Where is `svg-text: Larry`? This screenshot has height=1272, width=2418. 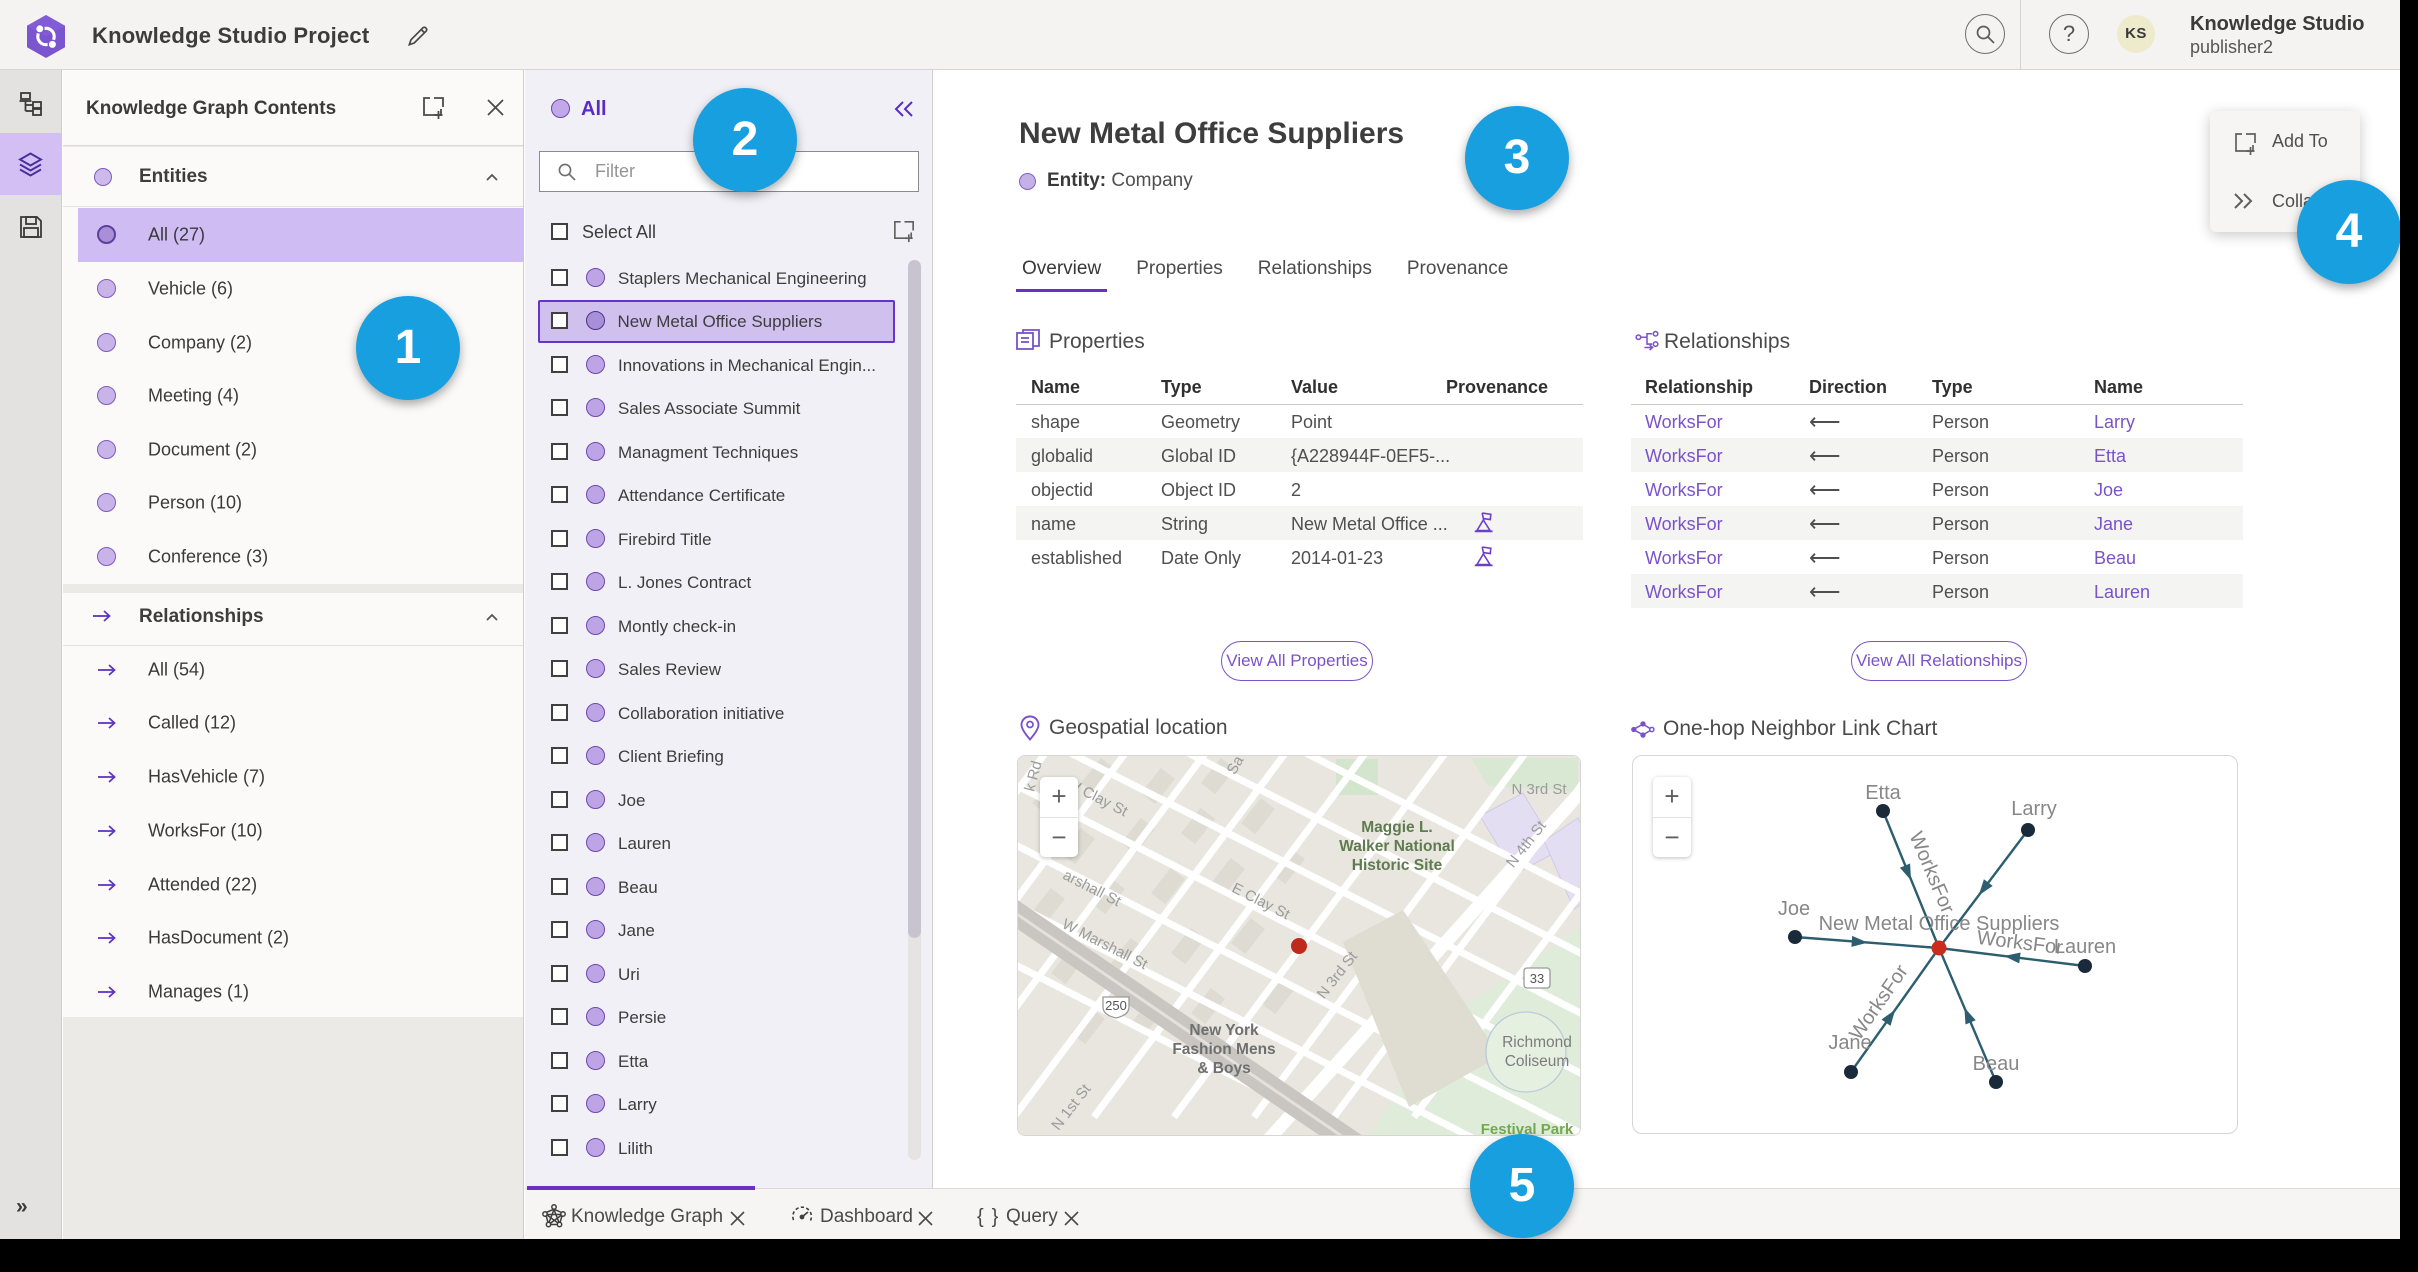 svg-text: Larry is located at coordinates (2034, 809).